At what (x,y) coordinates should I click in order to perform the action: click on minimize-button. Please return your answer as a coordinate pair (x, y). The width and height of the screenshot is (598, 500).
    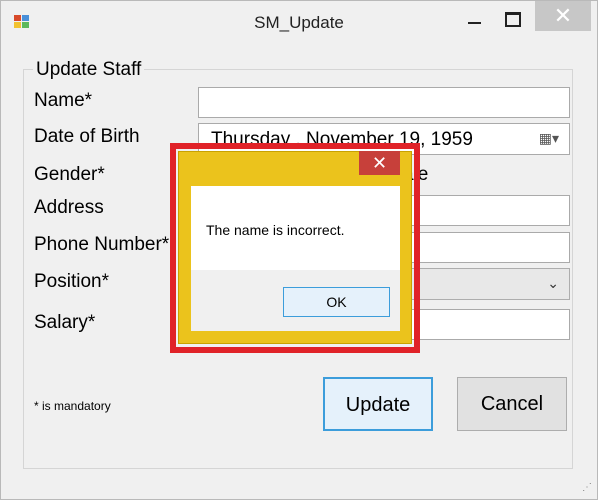
    Looking at the image, I should click on (474, 19).